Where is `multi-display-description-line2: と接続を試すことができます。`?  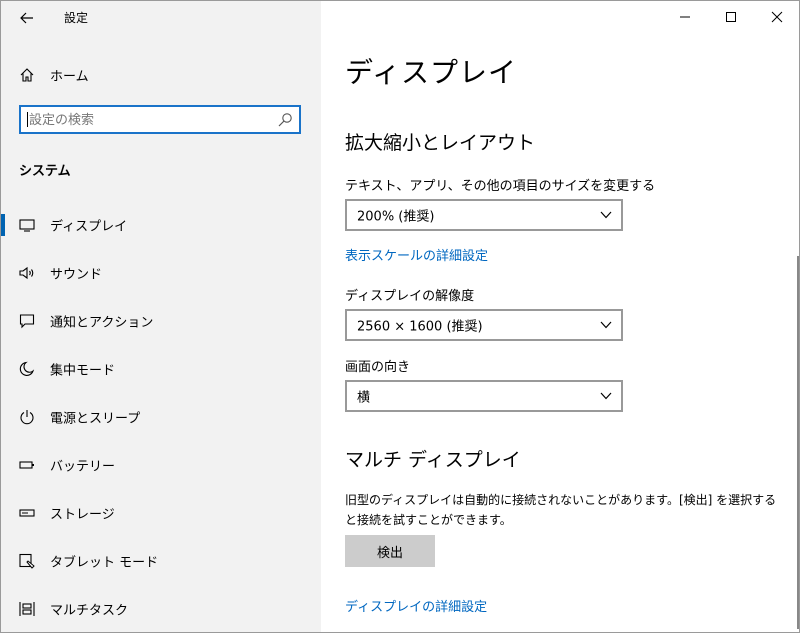 multi-display-description-line2: と接続を試すことができます。 is located at coordinates (428, 520).